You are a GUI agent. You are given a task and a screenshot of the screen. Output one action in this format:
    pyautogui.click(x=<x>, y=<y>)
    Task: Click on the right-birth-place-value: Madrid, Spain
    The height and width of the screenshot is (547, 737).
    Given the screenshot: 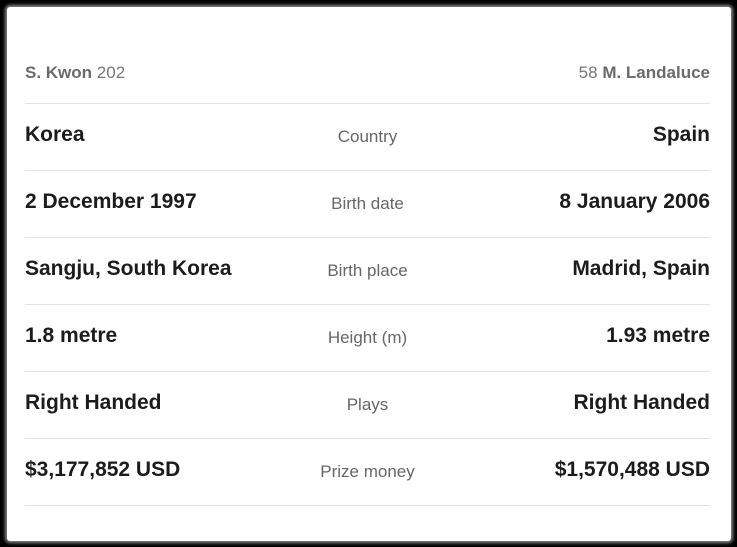 What is the action you would take?
    pyautogui.click(x=641, y=268)
    